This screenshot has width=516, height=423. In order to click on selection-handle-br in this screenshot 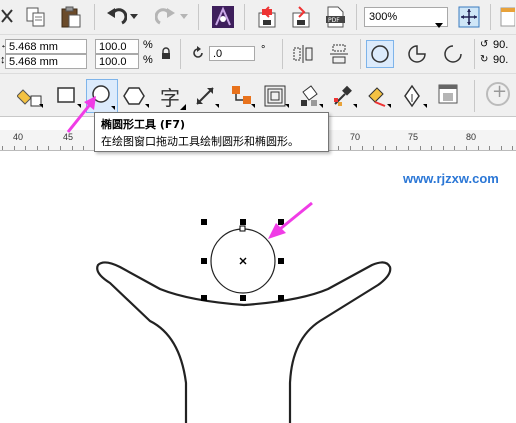, I will do `click(281, 298)`.